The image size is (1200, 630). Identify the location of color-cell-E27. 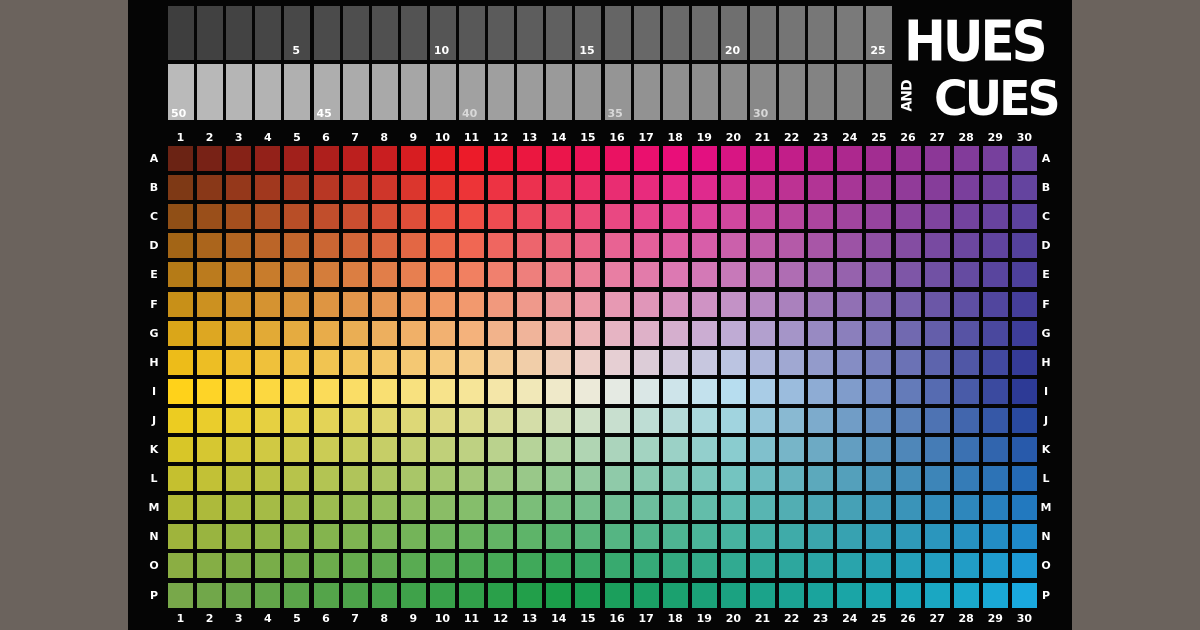
(937, 275).